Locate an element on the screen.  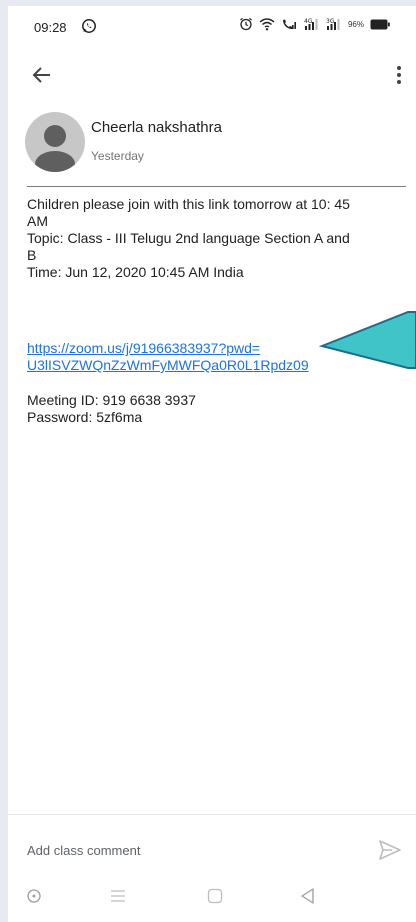
divider is located at coordinates (216, 186).